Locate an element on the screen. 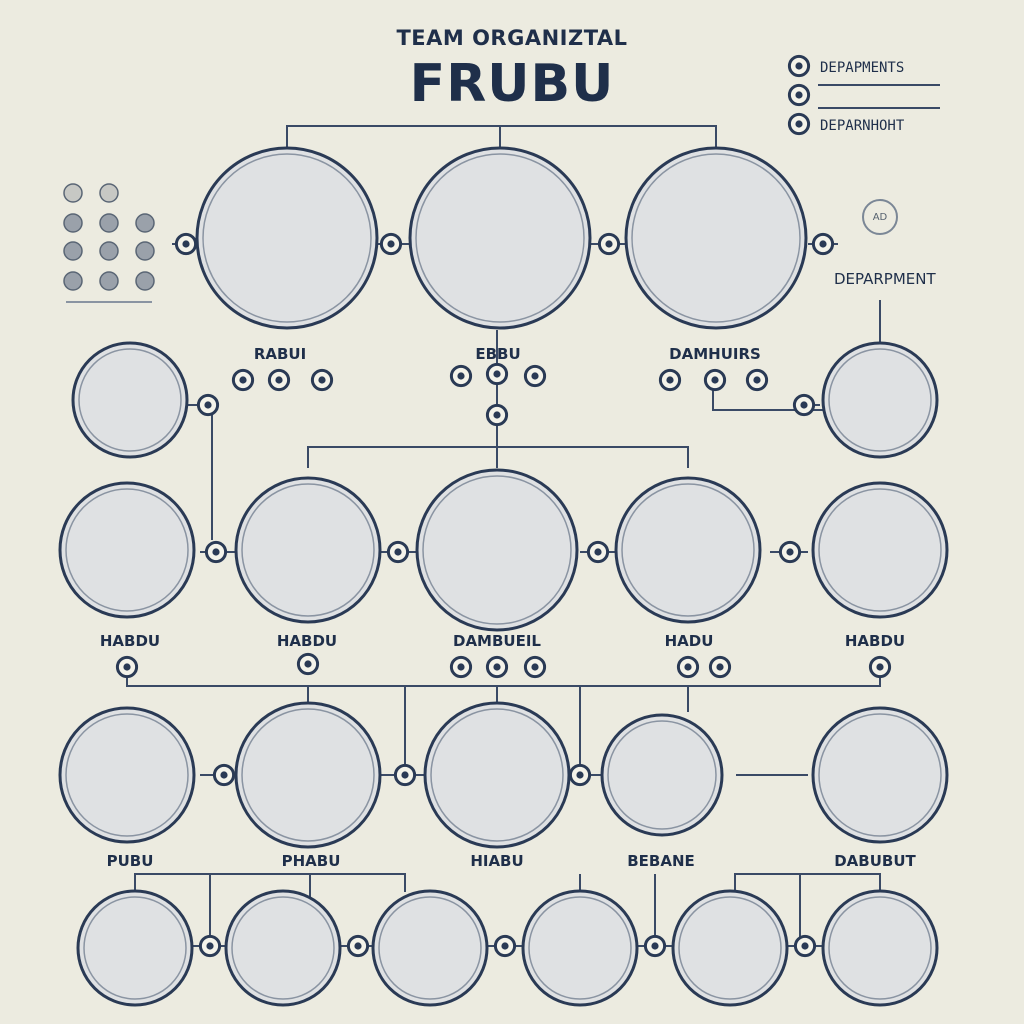 The height and width of the screenshot is (1024, 1024). member-name: HIABU is located at coordinates (497, 861).